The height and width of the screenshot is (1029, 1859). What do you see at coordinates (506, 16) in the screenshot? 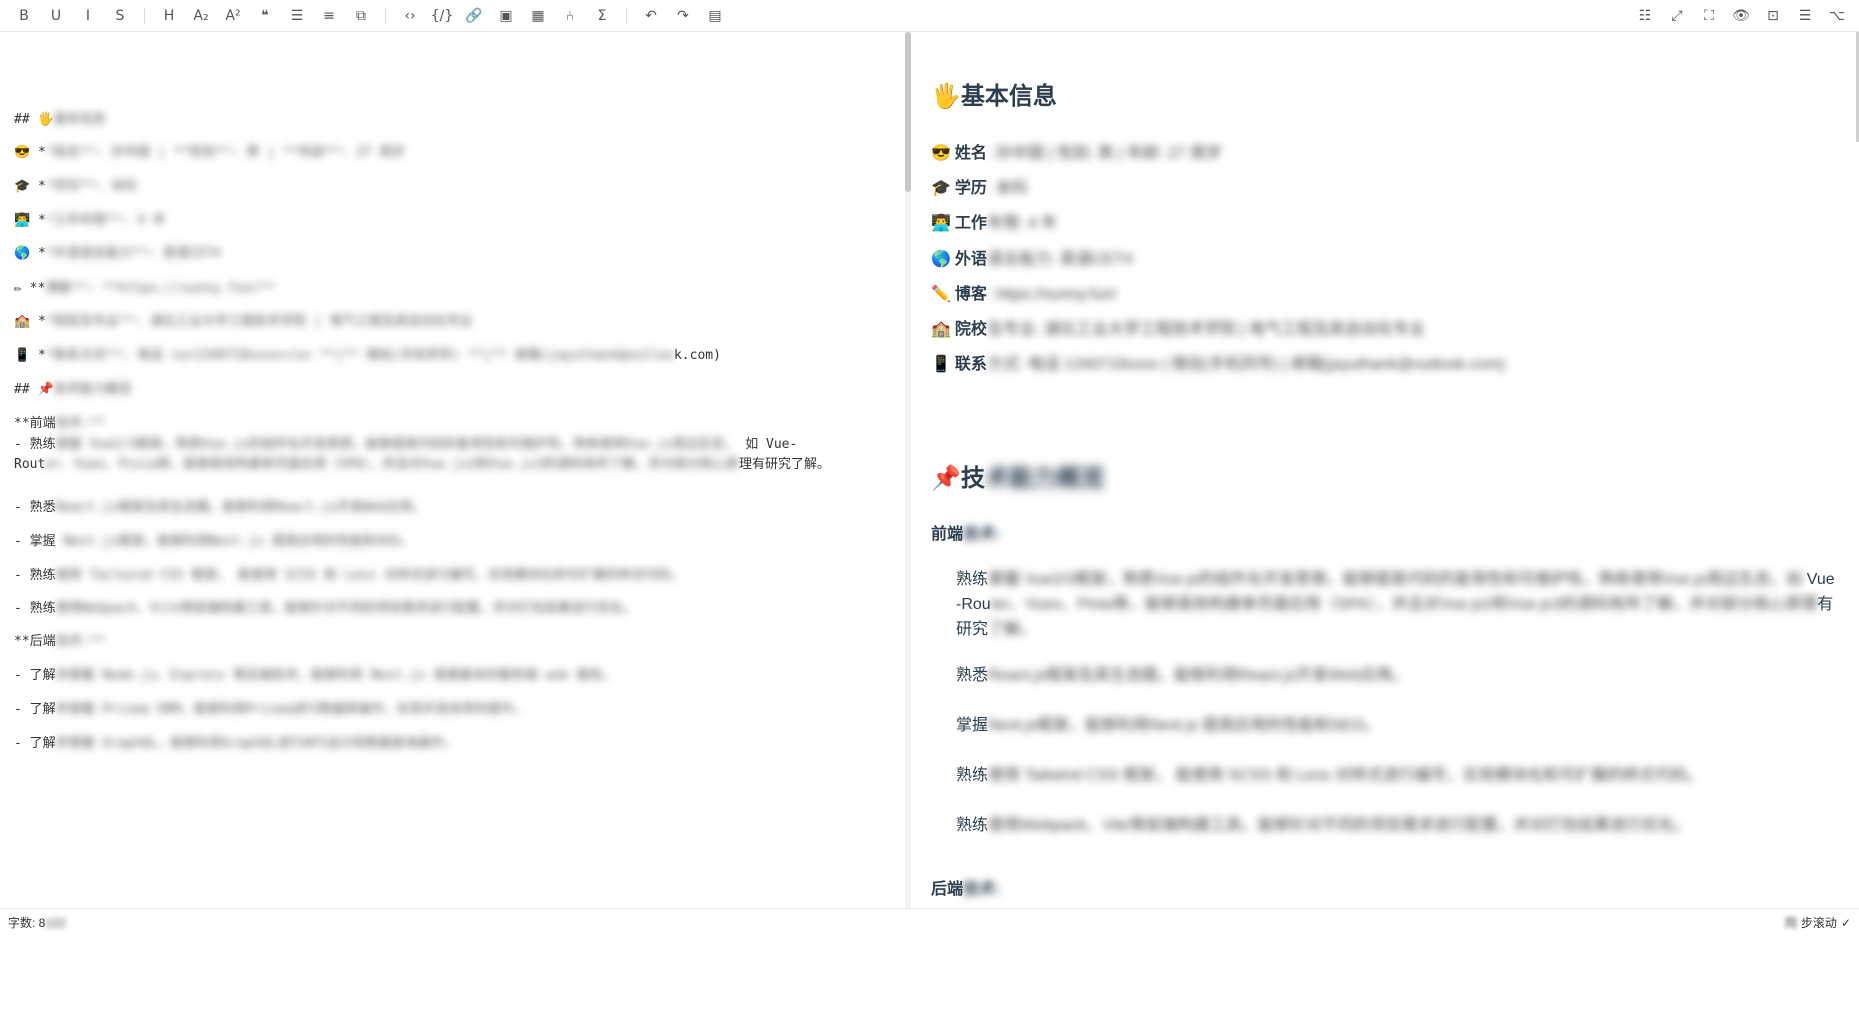
I see `image-button: ▣` at bounding box center [506, 16].